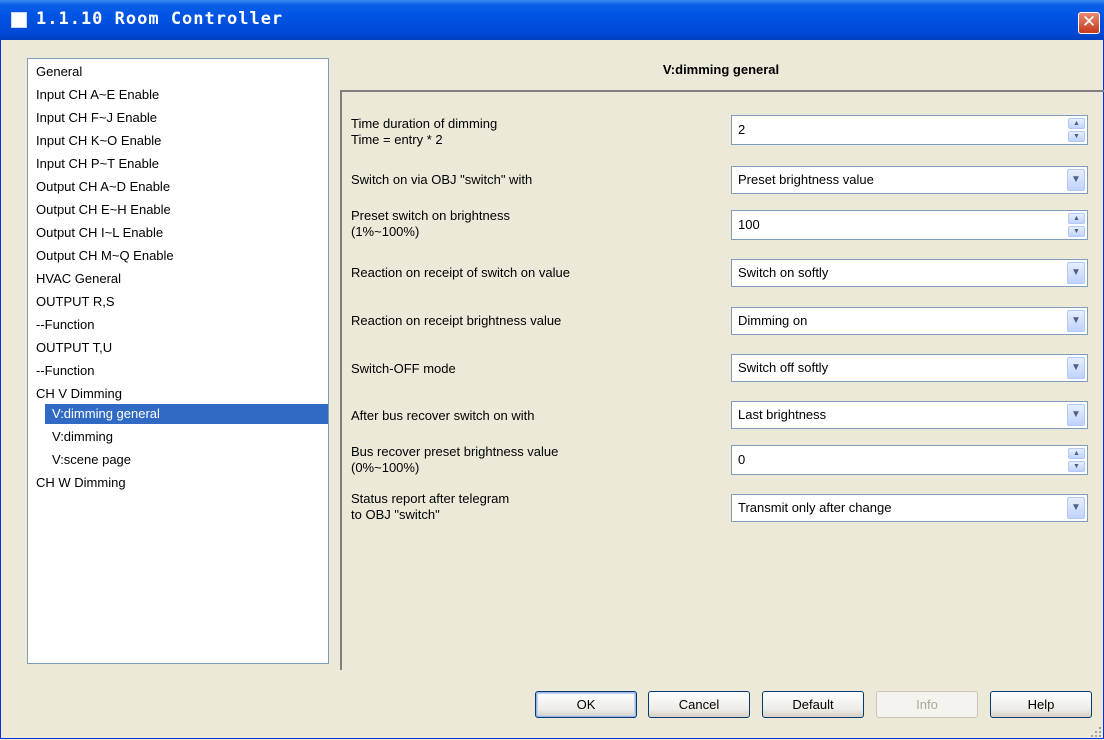 This screenshot has width=1104, height=740. Describe the element at coordinates (460, 272) in the screenshot. I see `param-label-reaction-switch-on: Reaction on receipt of switch on value` at that location.